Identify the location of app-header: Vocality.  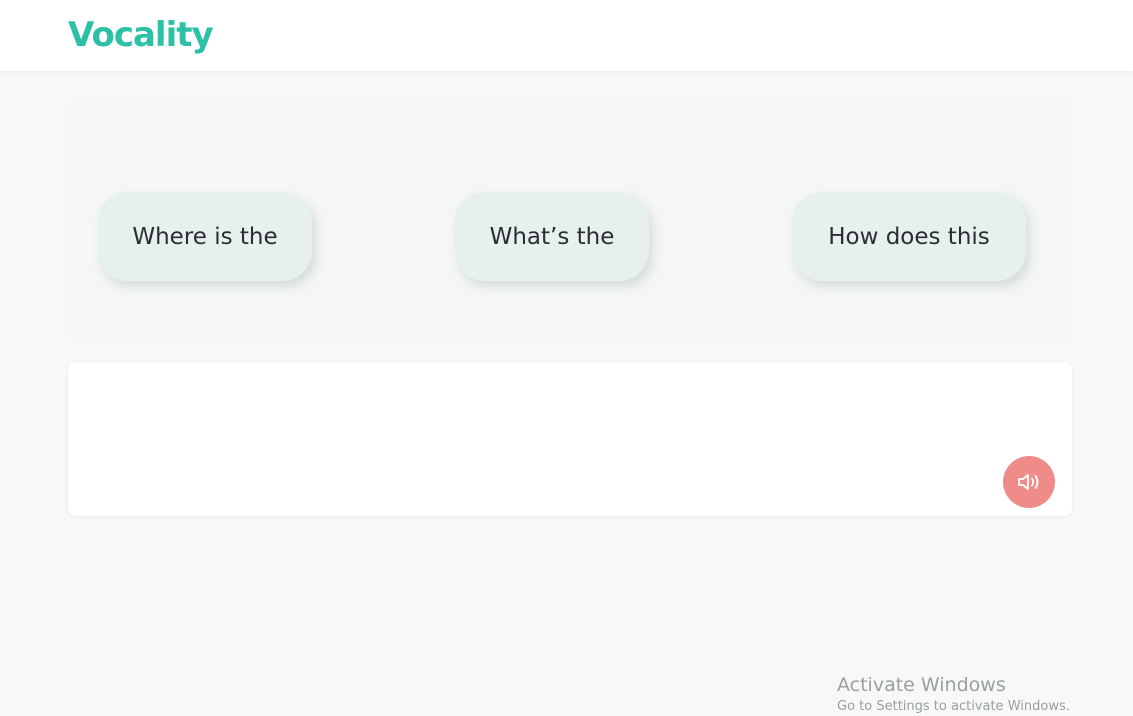
(566, 35).